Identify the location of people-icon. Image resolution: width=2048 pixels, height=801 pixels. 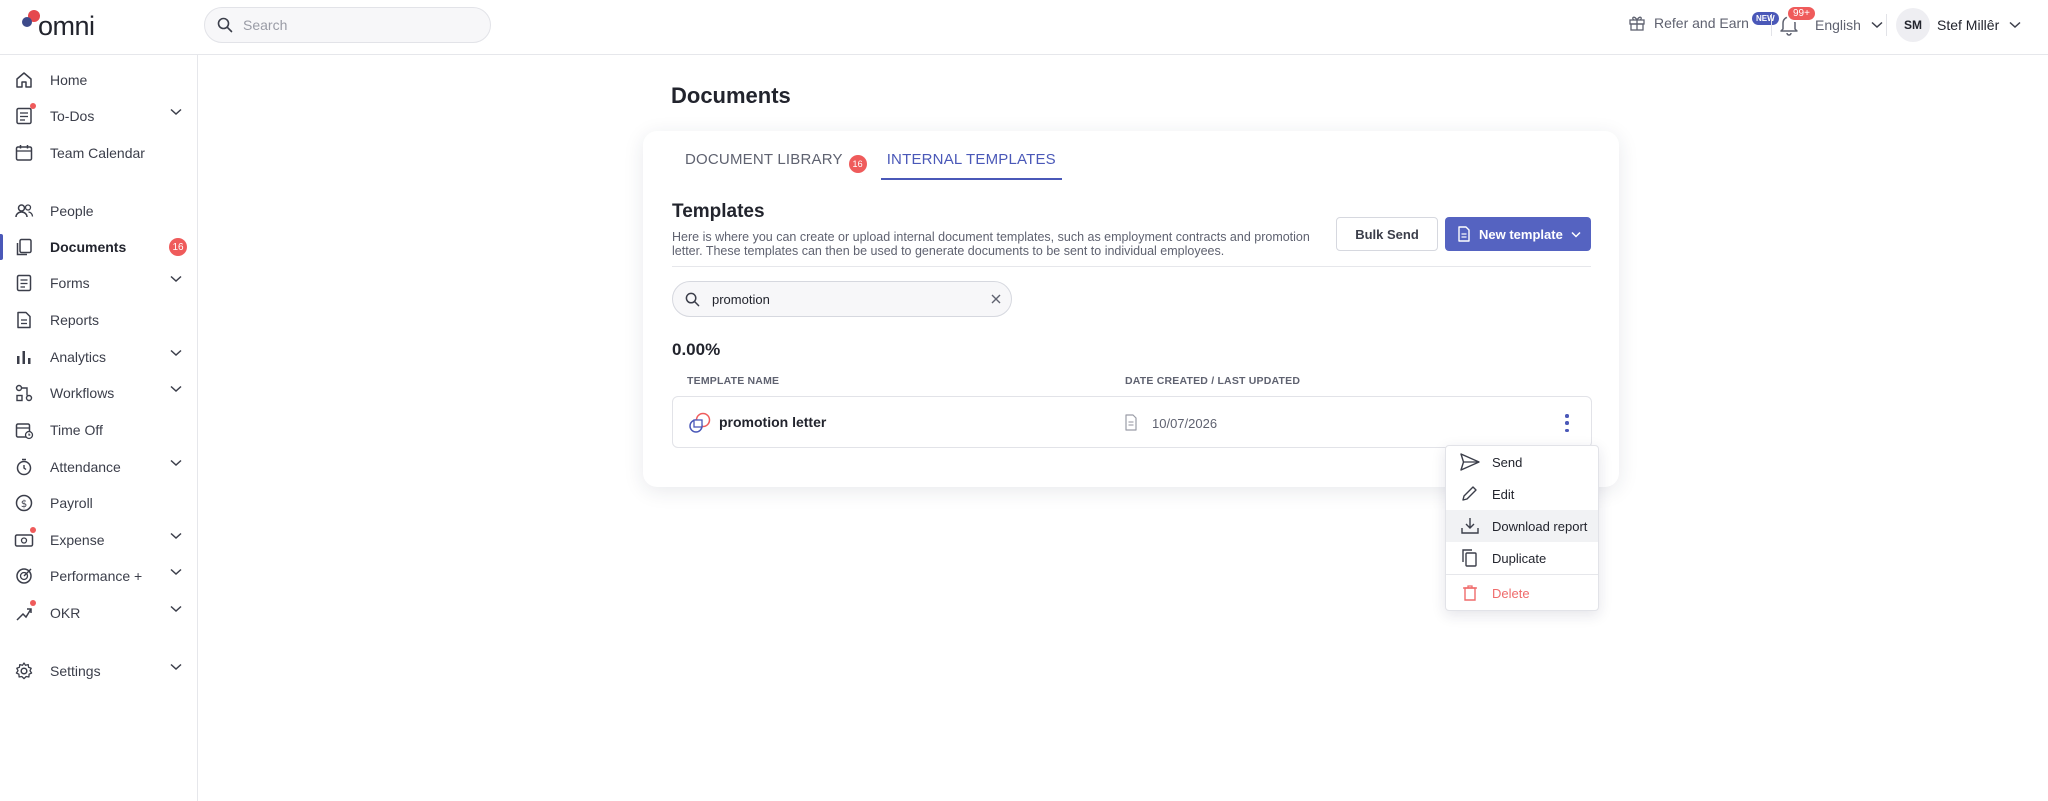
(24, 211).